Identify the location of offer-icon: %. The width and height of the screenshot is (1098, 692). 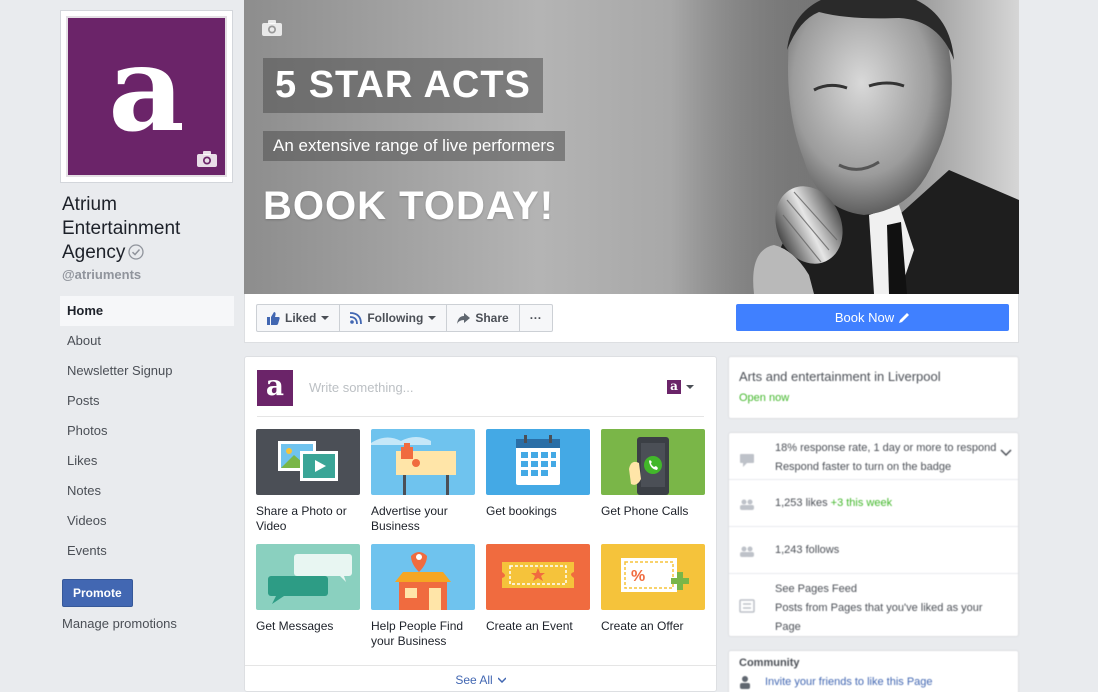
(653, 577).